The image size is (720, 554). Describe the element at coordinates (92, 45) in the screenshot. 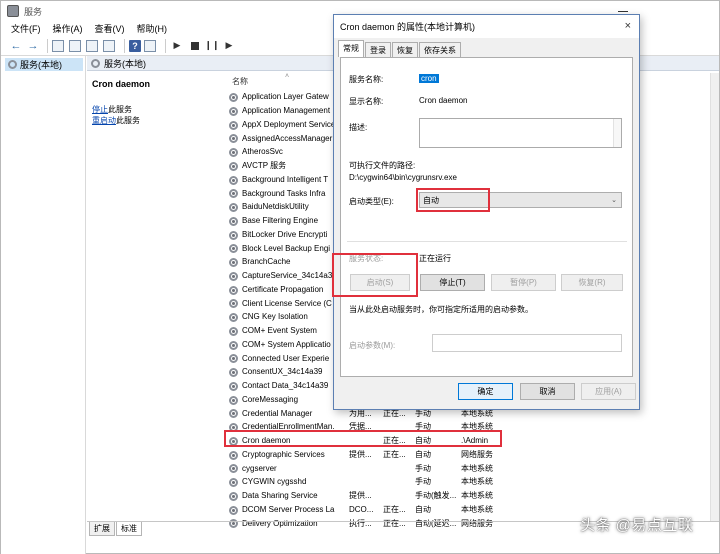

I see `refresh-icon` at that location.